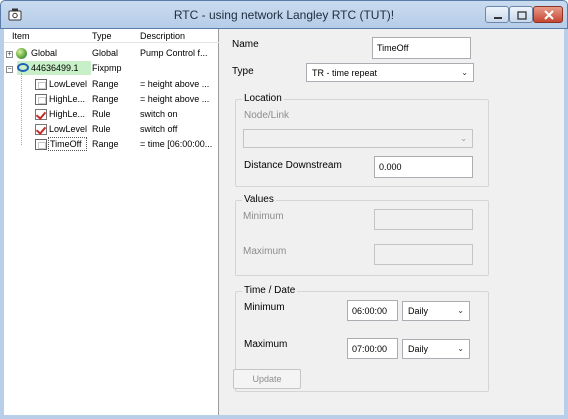 The image size is (568, 419). I want to click on tree-header: Item Type Description, so click(111, 36).